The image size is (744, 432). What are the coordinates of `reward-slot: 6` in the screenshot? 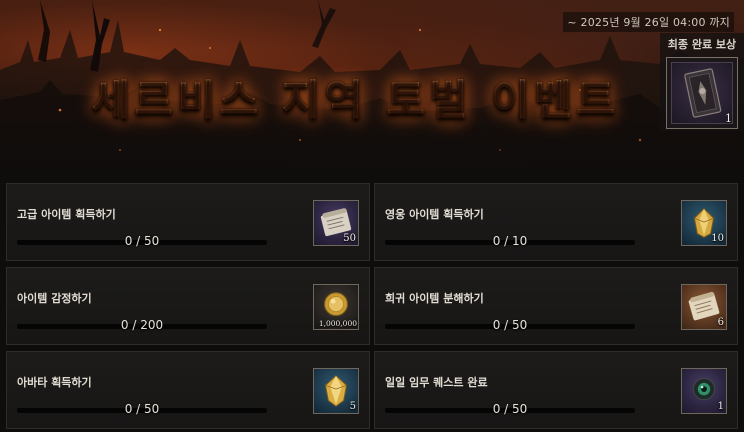 It's located at (704, 307).